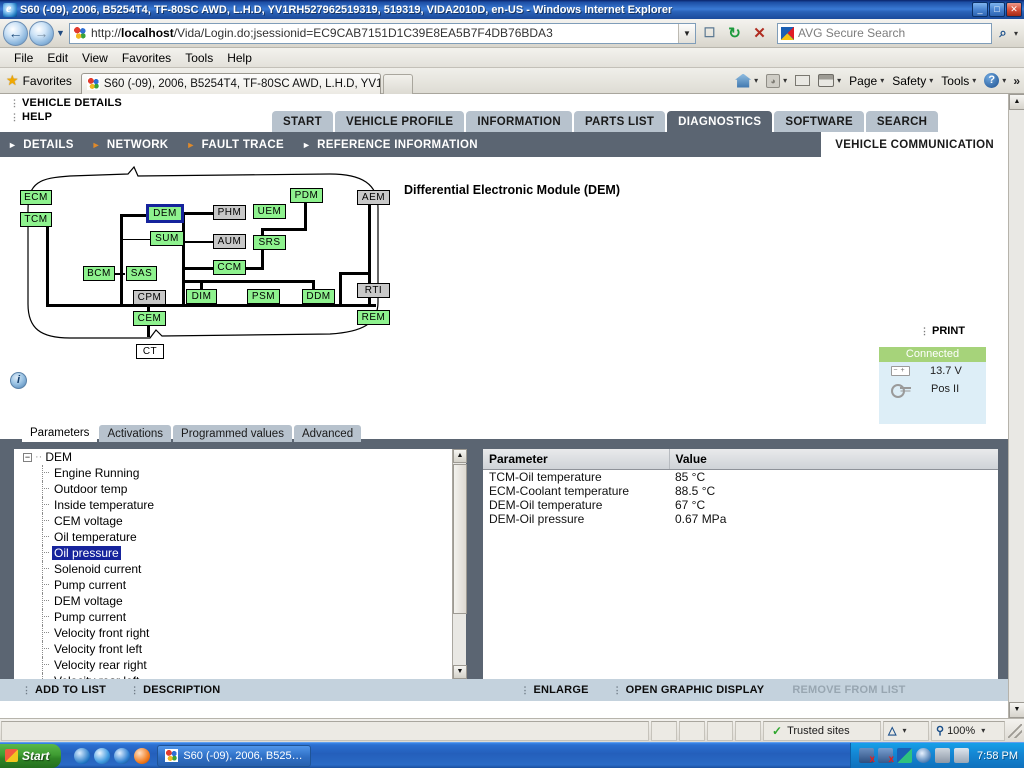 The height and width of the screenshot is (768, 1024). I want to click on tab-vehicle-profile: VEHICLE PROFILE, so click(399, 121).